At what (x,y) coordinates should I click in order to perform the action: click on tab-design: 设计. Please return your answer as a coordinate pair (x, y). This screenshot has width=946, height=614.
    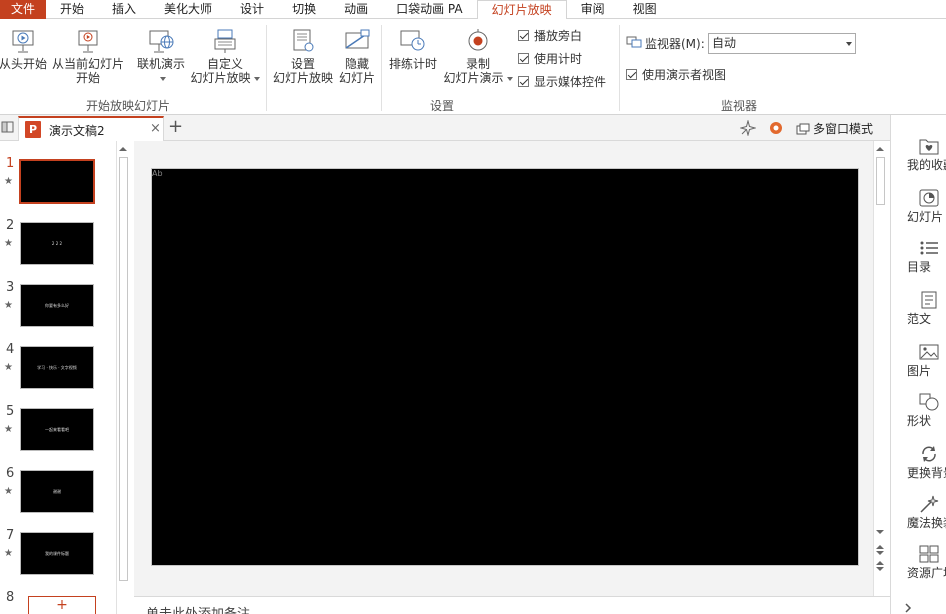
    Looking at the image, I should click on (252, 9).